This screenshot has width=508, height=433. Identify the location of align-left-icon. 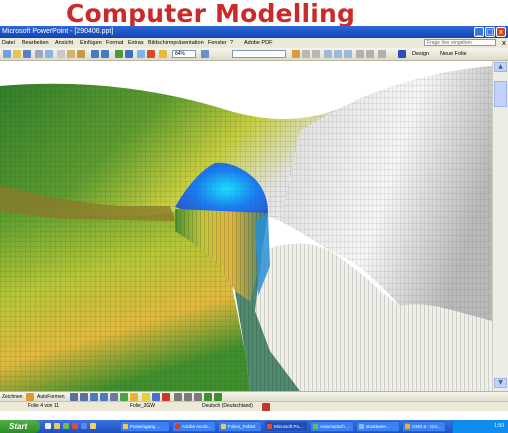
(328, 54).